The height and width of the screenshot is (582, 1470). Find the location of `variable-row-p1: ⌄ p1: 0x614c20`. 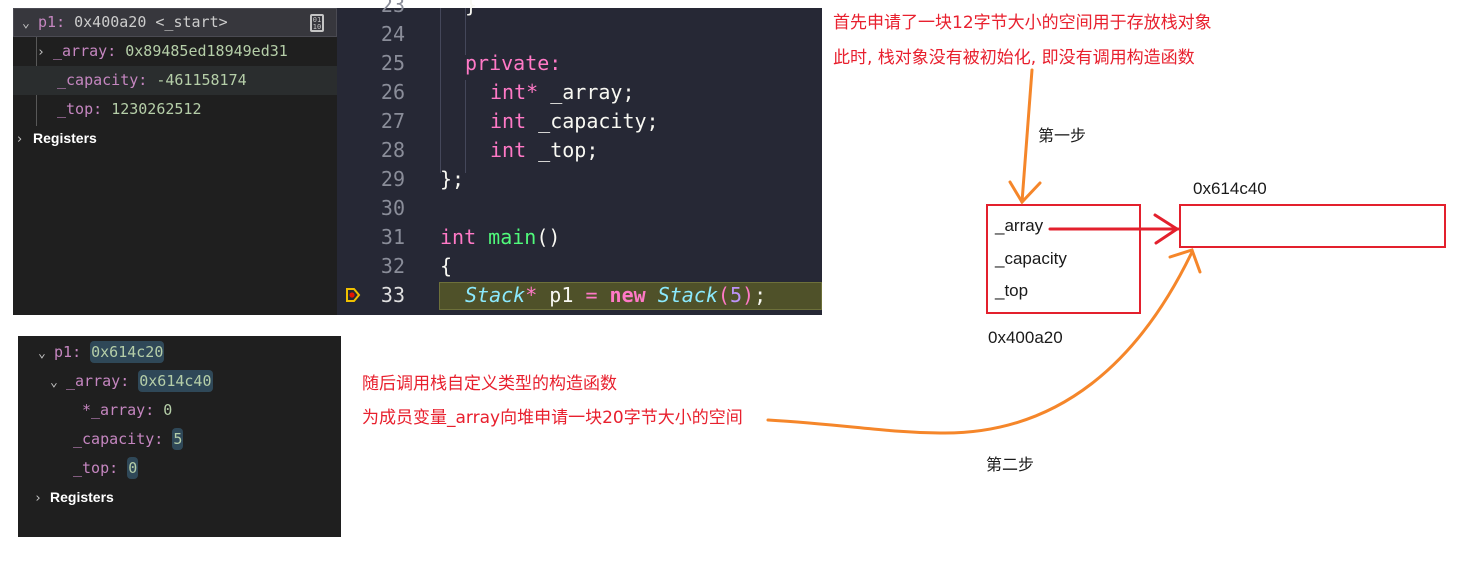

variable-row-p1: ⌄ p1: 0x614c20 is located at coordinates (101, 353).